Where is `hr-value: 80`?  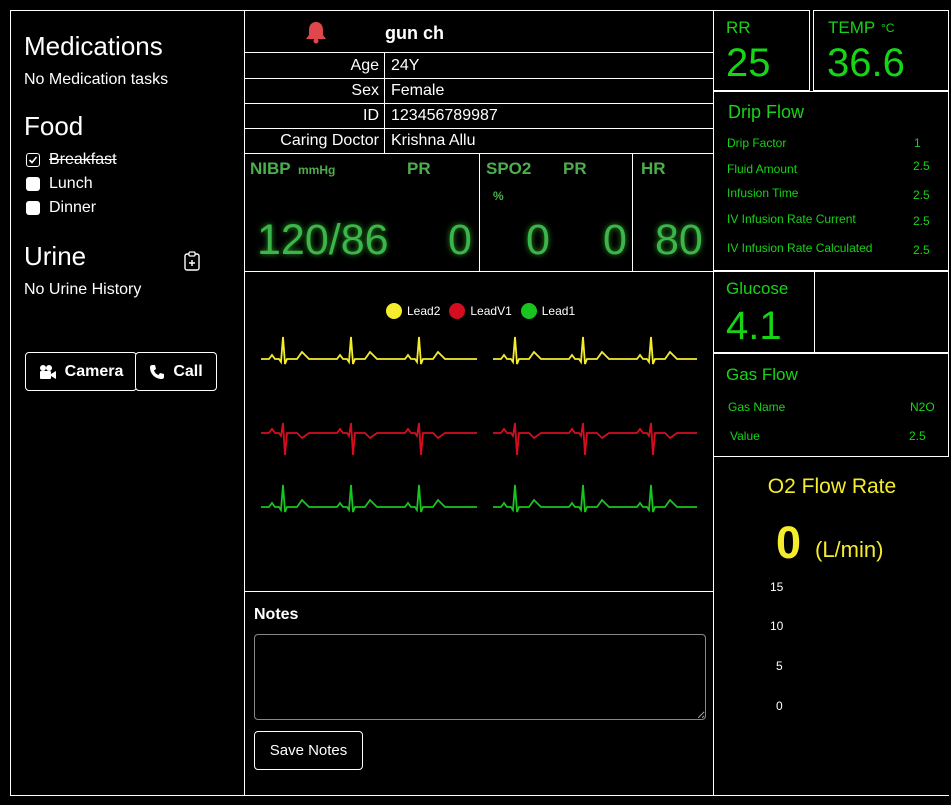 hr-value: 80 is located at coordinates (679, 240).